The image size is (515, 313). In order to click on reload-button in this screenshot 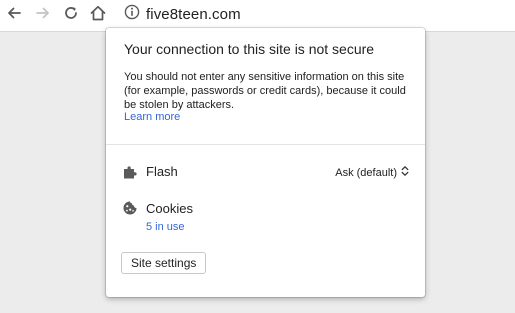, I will do `click(71, 15)`.